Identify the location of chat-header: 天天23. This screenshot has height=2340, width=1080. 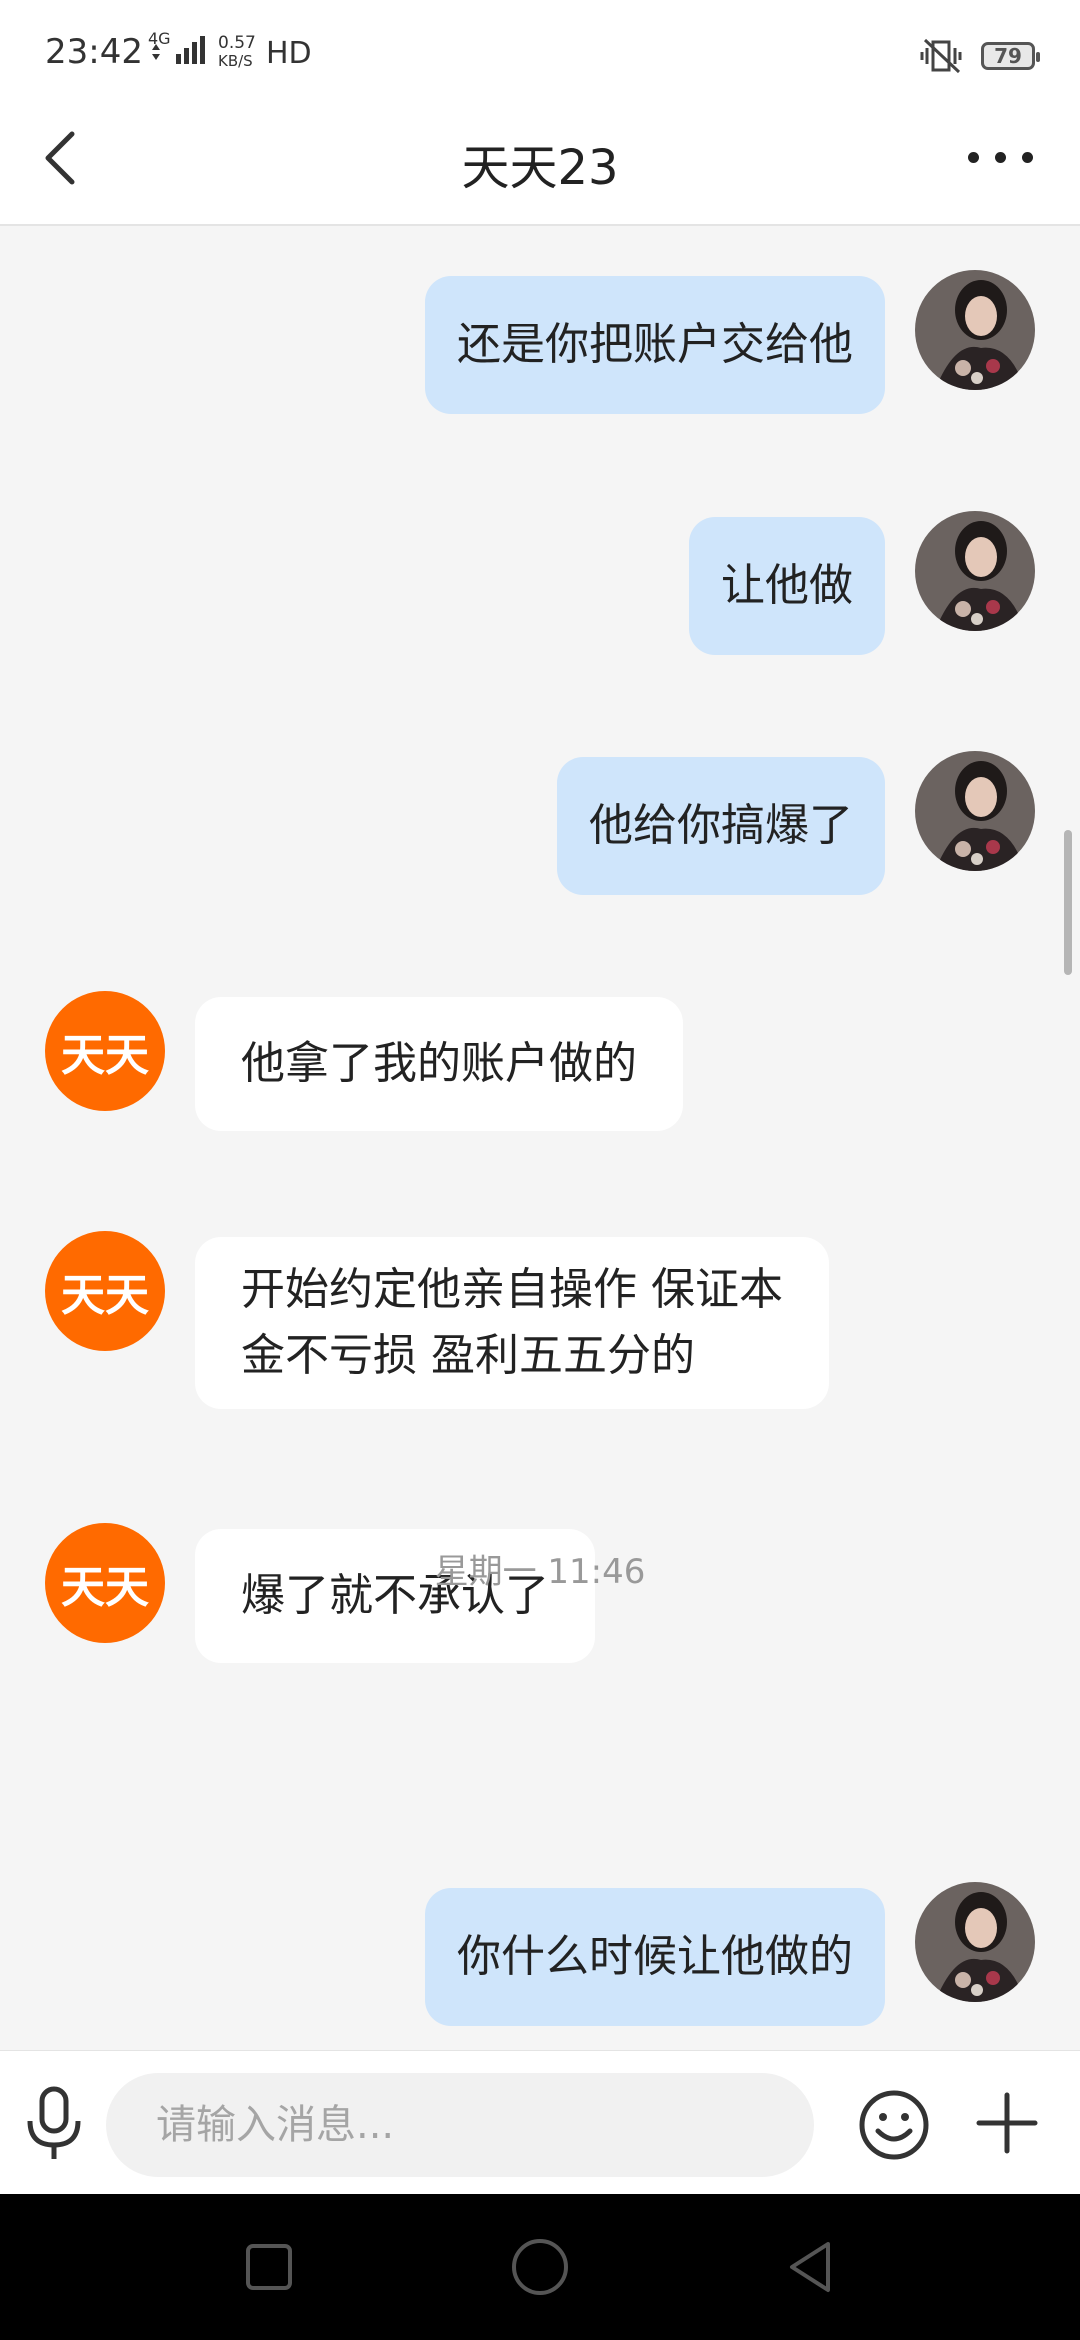
(540, 163).